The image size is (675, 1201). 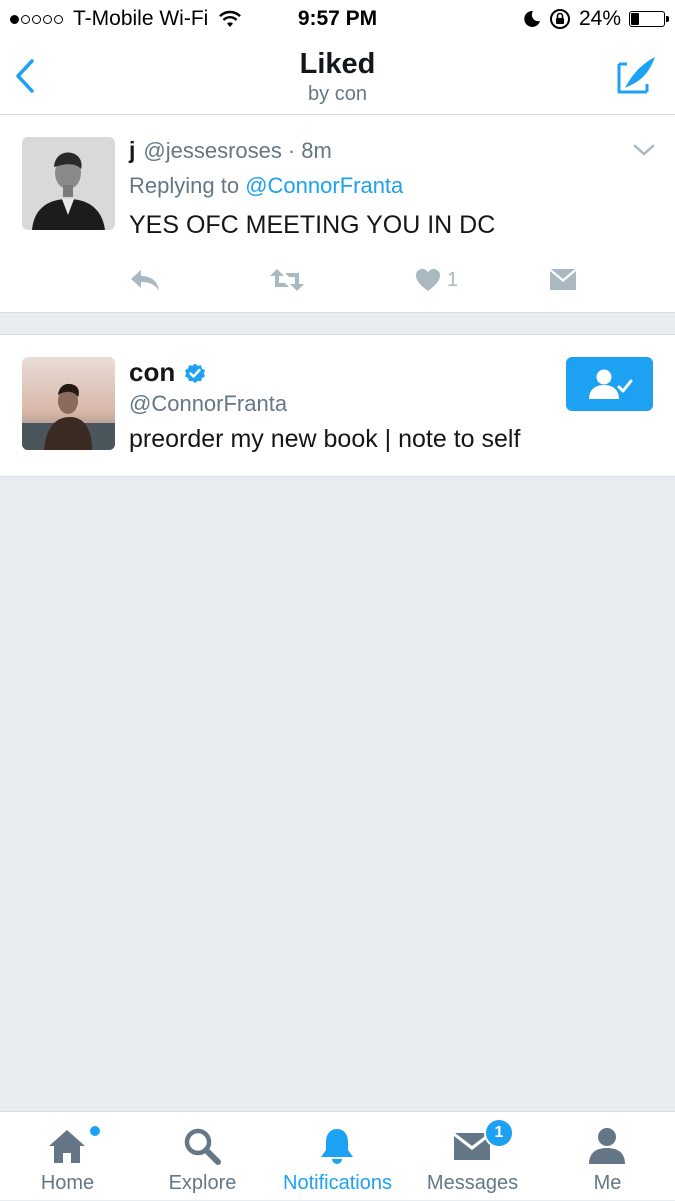 What do you see at coordinates (607, 1146) in the screenshot?
I see `person-icon` at bounding box center [607, 1146].